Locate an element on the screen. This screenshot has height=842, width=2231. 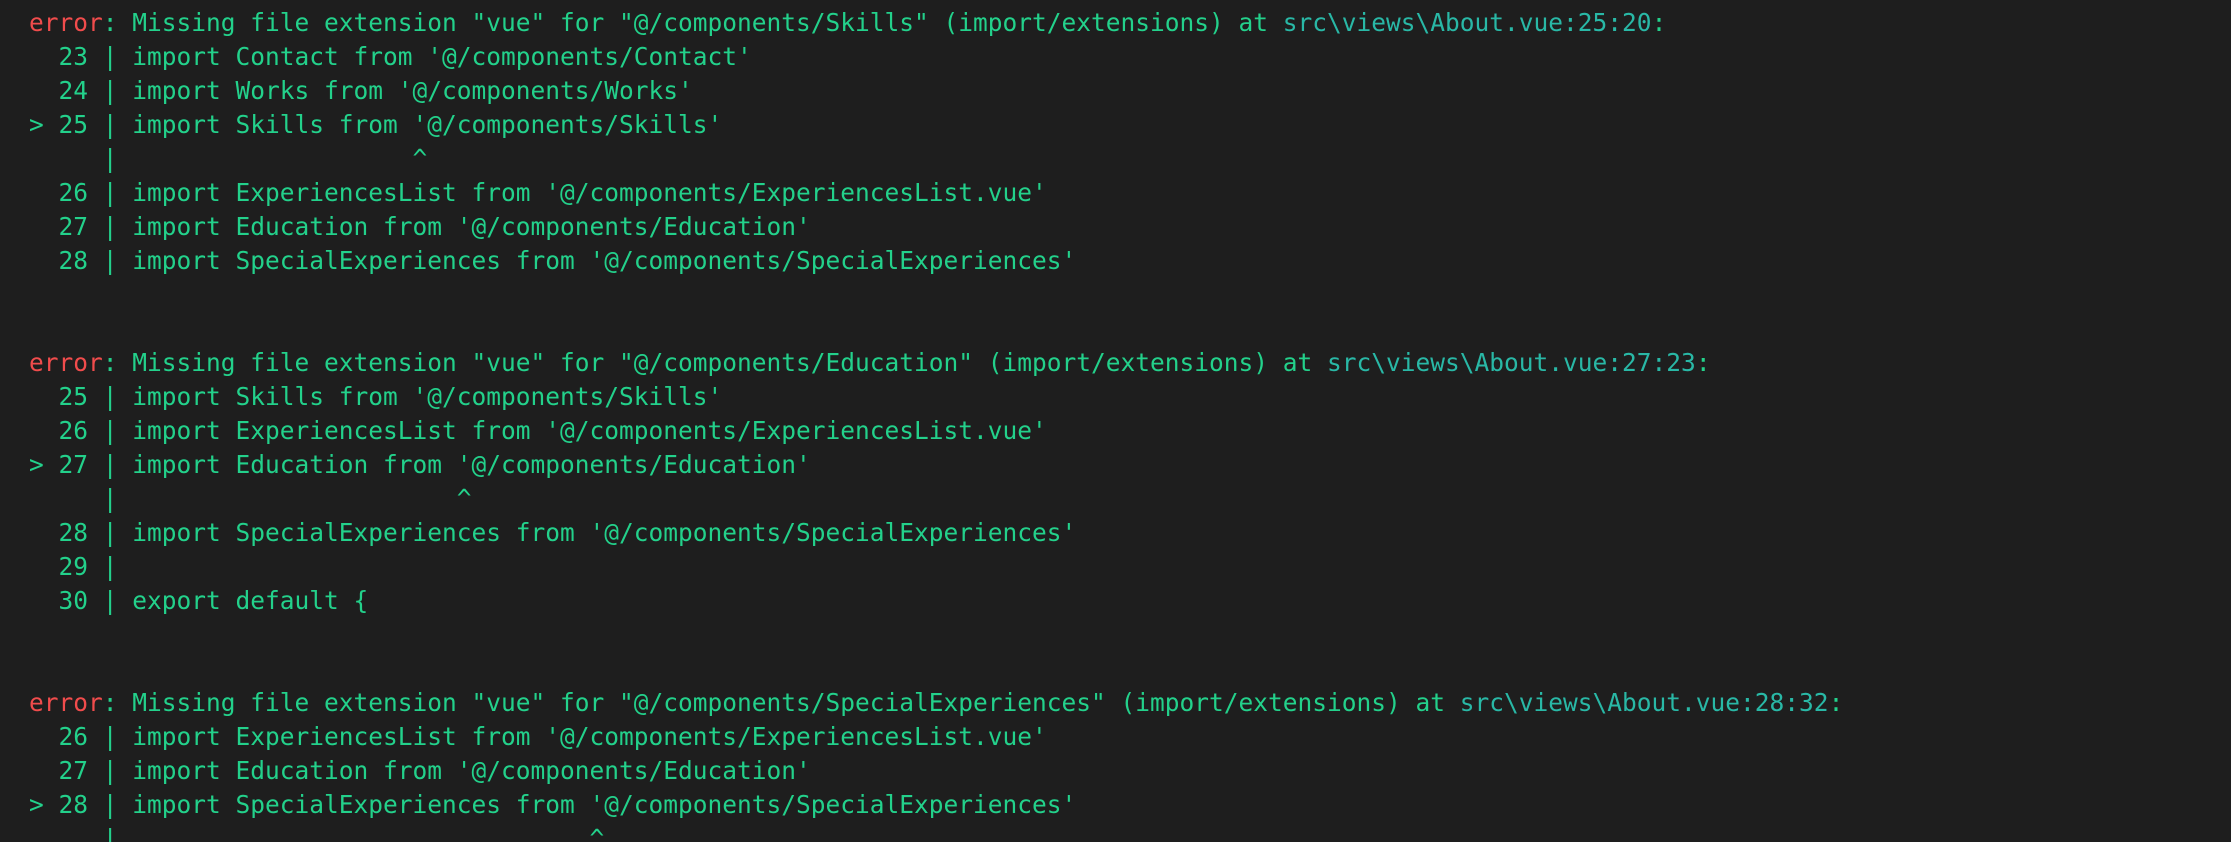
line-gutter: > 28 | is located at coordinates (81, 804).